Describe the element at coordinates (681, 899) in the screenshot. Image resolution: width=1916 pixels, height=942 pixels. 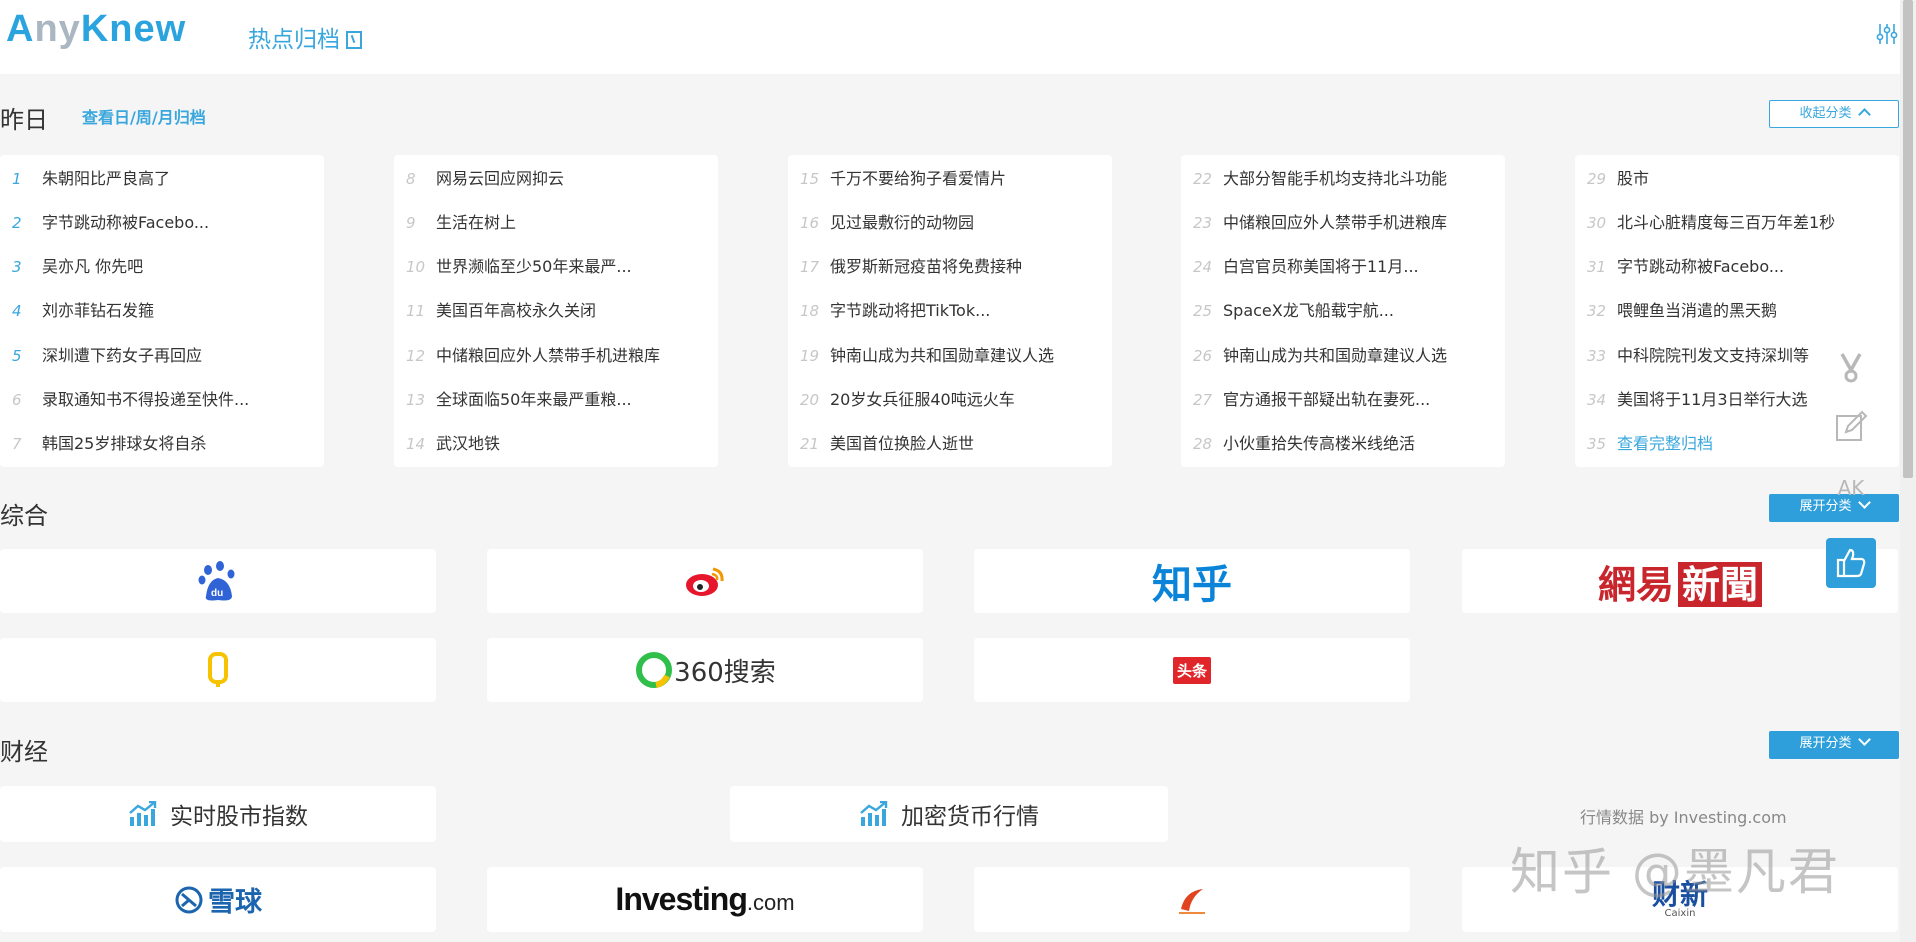
I see `investing-logo-text: Investing` at that location.